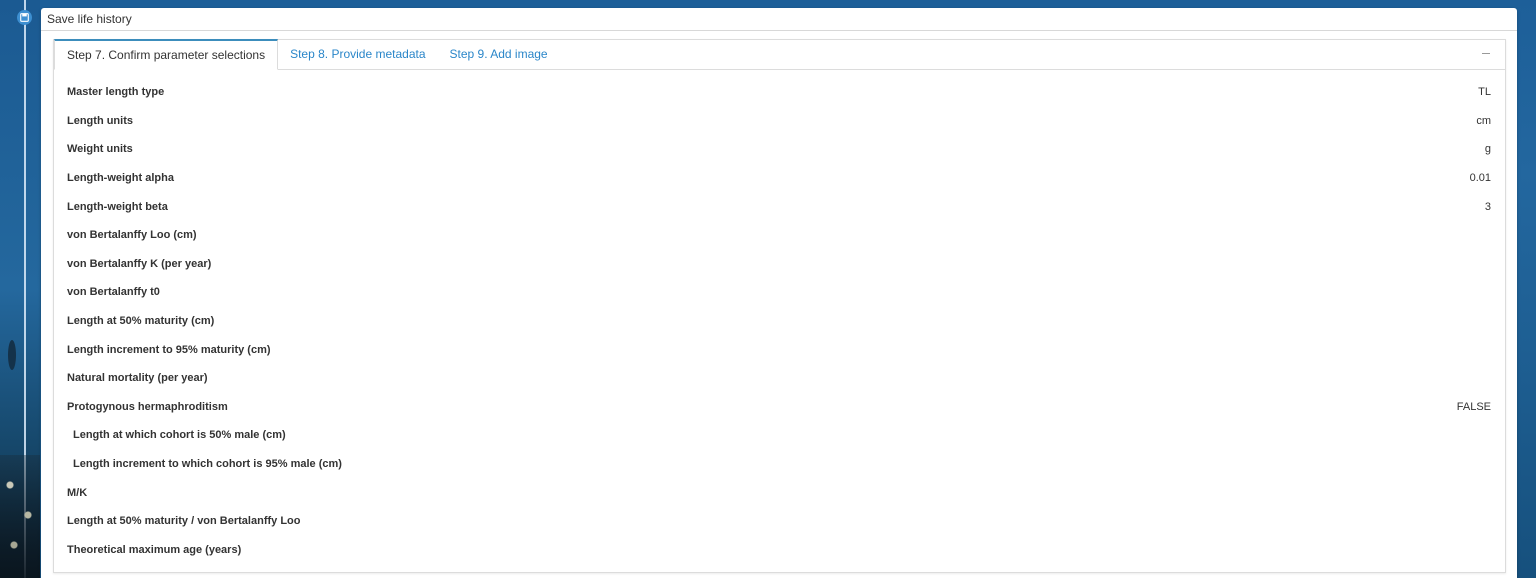 This screenshot has width=1536, height=578. I want to click on minus-icon, so click(1486, 53).